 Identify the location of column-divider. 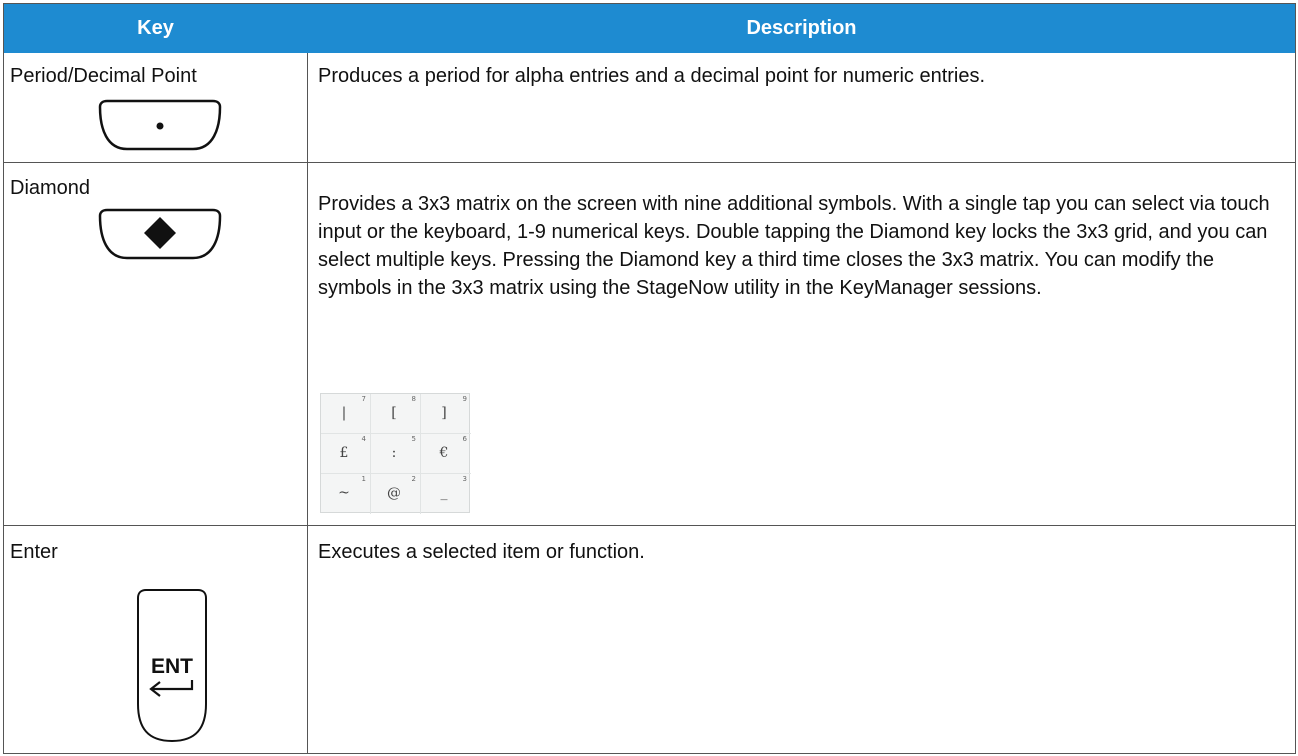
(307, 403).